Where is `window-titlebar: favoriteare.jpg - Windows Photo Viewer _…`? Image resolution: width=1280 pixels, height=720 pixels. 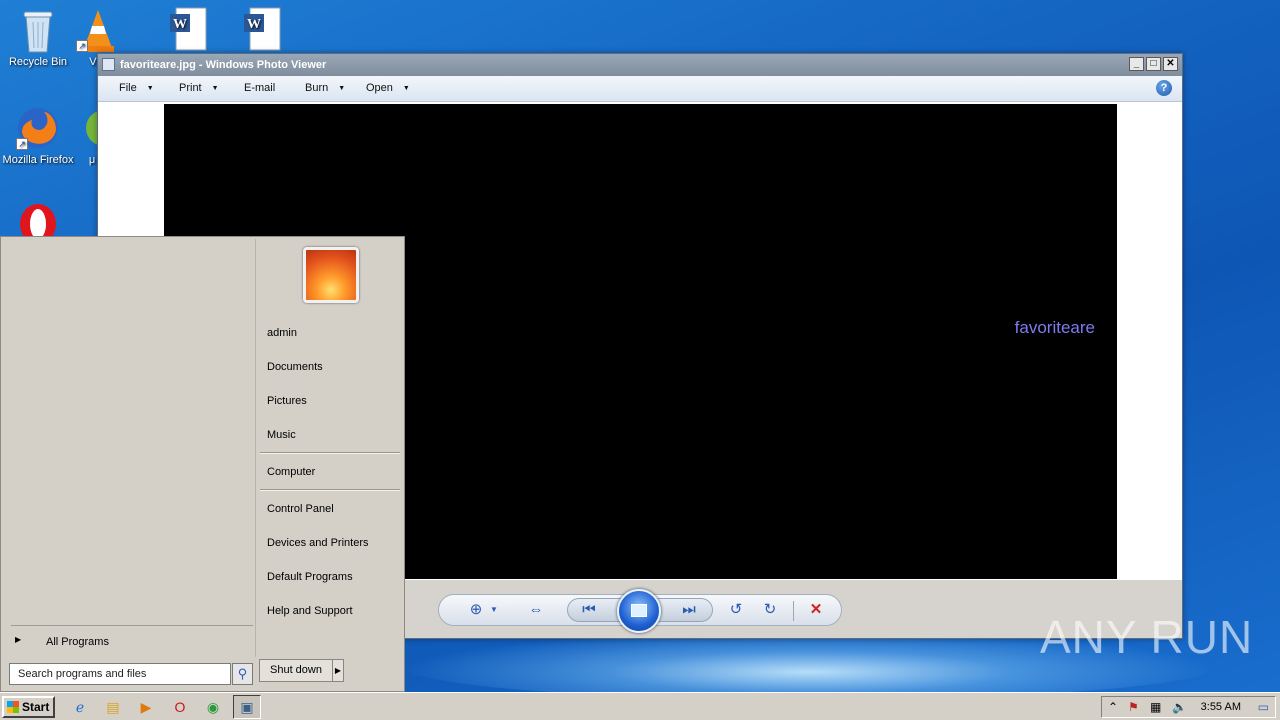
window-titlebar: favoriteare.jpg - Windows Photo Viewer _… is located at coordinates (640, 65).